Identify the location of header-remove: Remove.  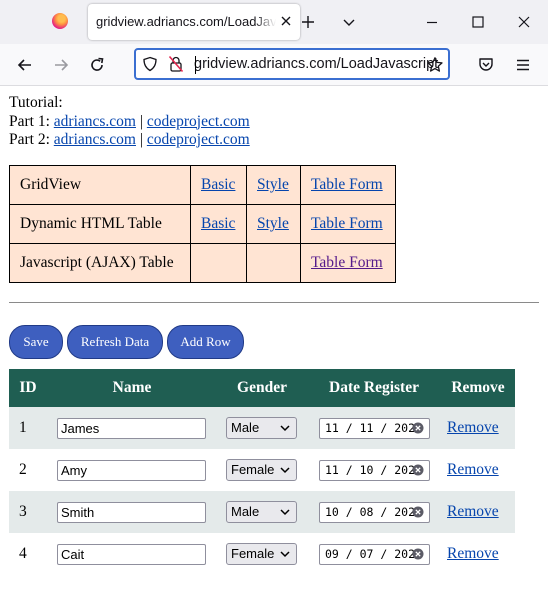
(478, 388).